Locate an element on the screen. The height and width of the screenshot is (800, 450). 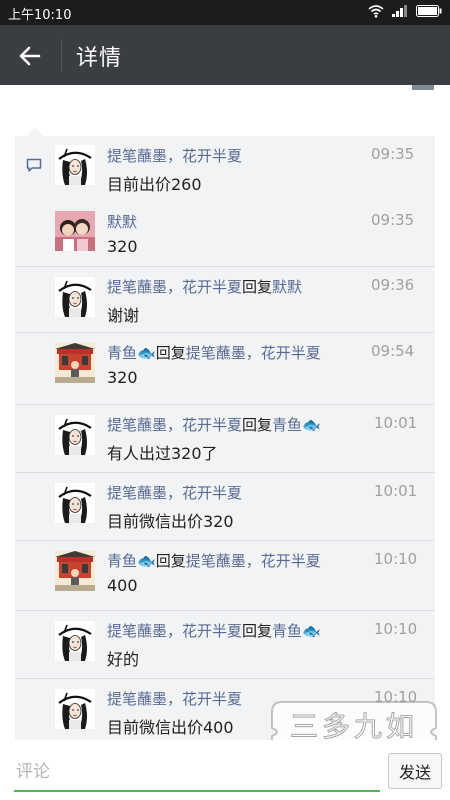
back-button is located at coordinates (30, 56).